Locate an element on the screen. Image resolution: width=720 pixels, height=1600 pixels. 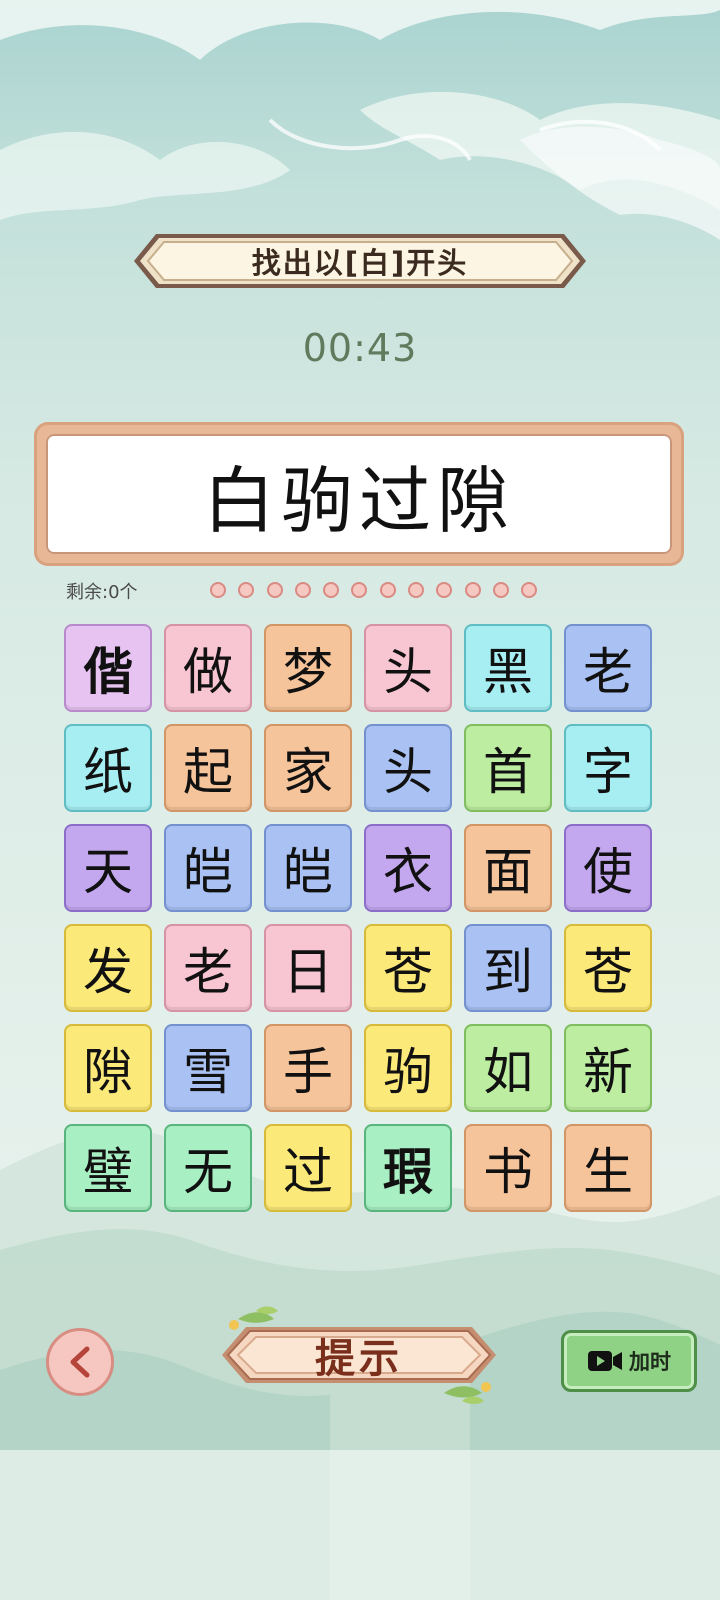
character-tile: 日 is located at coordinates (308, 968).